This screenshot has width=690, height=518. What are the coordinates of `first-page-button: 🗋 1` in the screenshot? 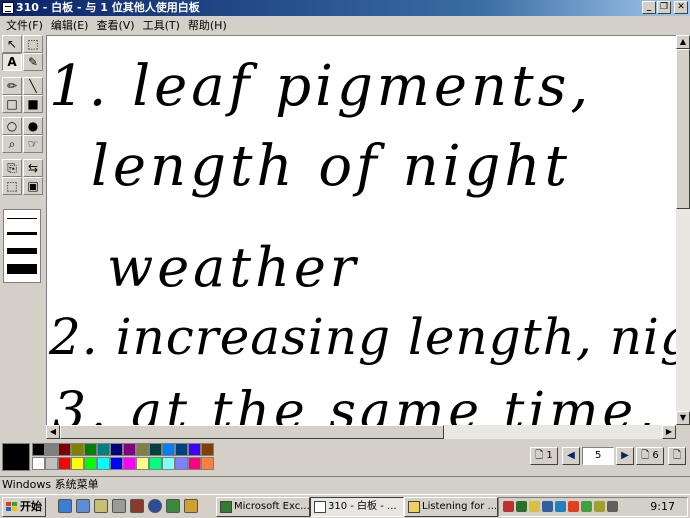 It's located at (544, 456).